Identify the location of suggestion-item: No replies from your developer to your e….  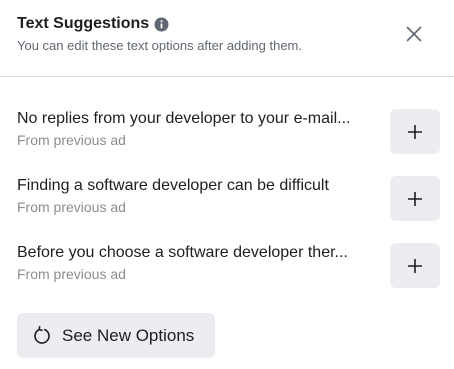
(227, 132).